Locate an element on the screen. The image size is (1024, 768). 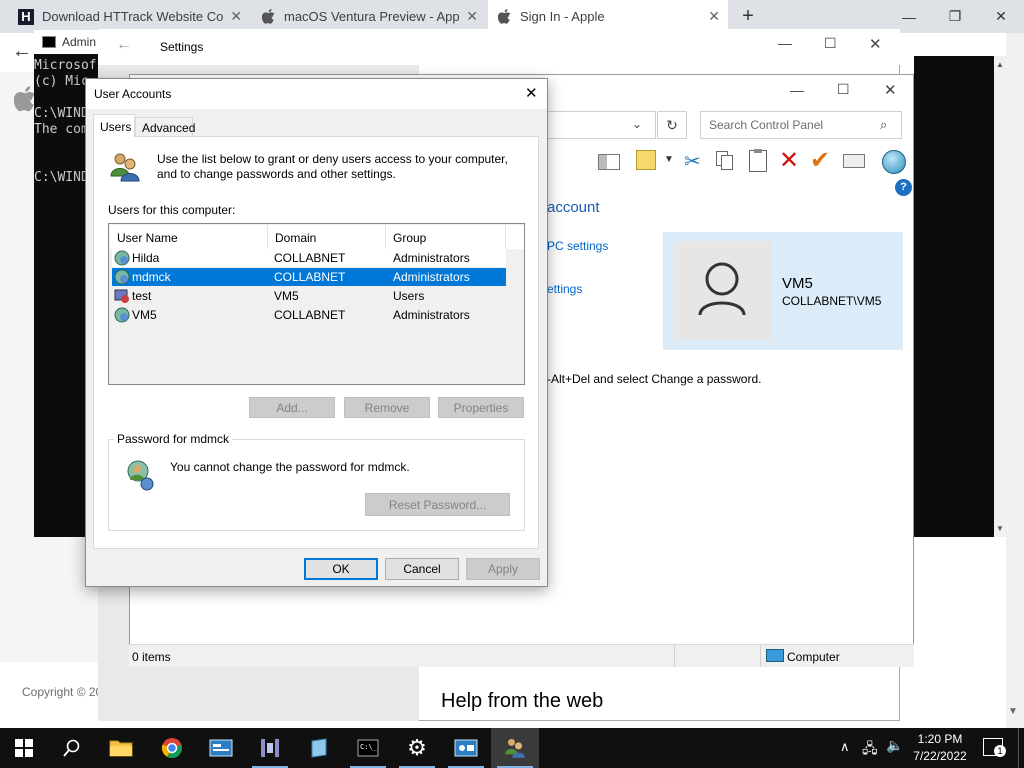
tab-title: Download HTTrack Website Copi is located at coordinates (133, 16).